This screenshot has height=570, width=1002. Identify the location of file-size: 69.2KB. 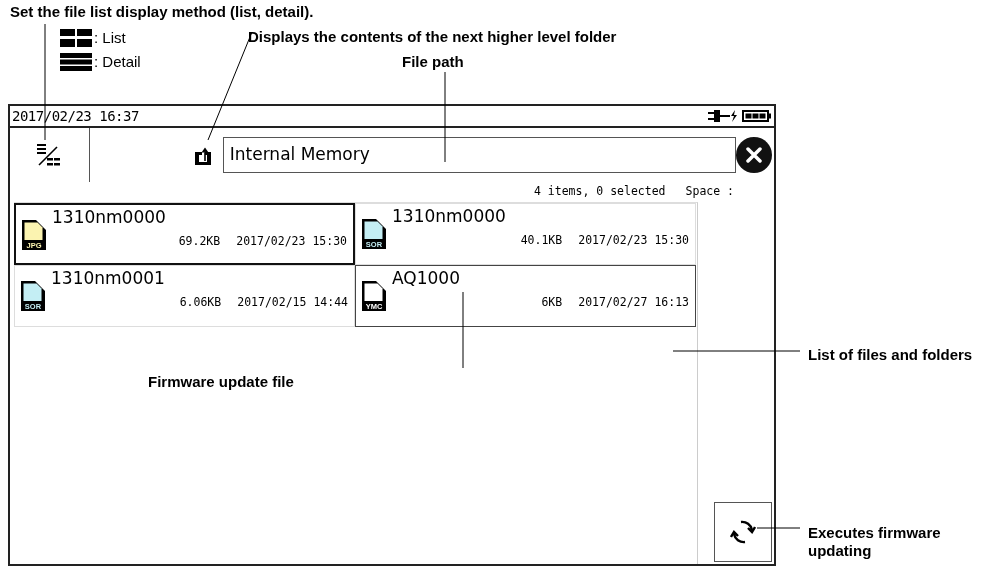
(199, 241).